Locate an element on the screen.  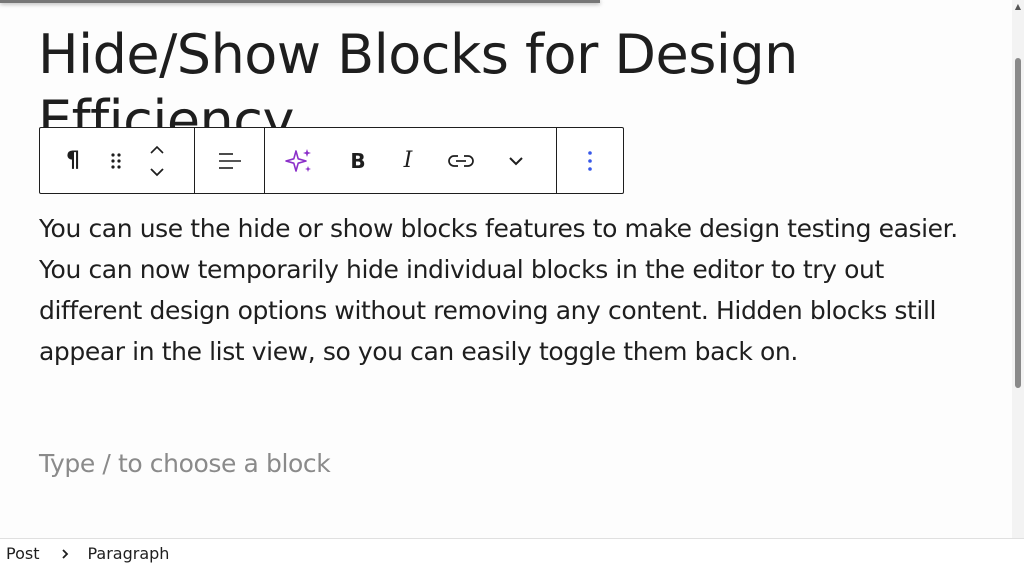
sparkle-icon is located at coordinates (298, 160).